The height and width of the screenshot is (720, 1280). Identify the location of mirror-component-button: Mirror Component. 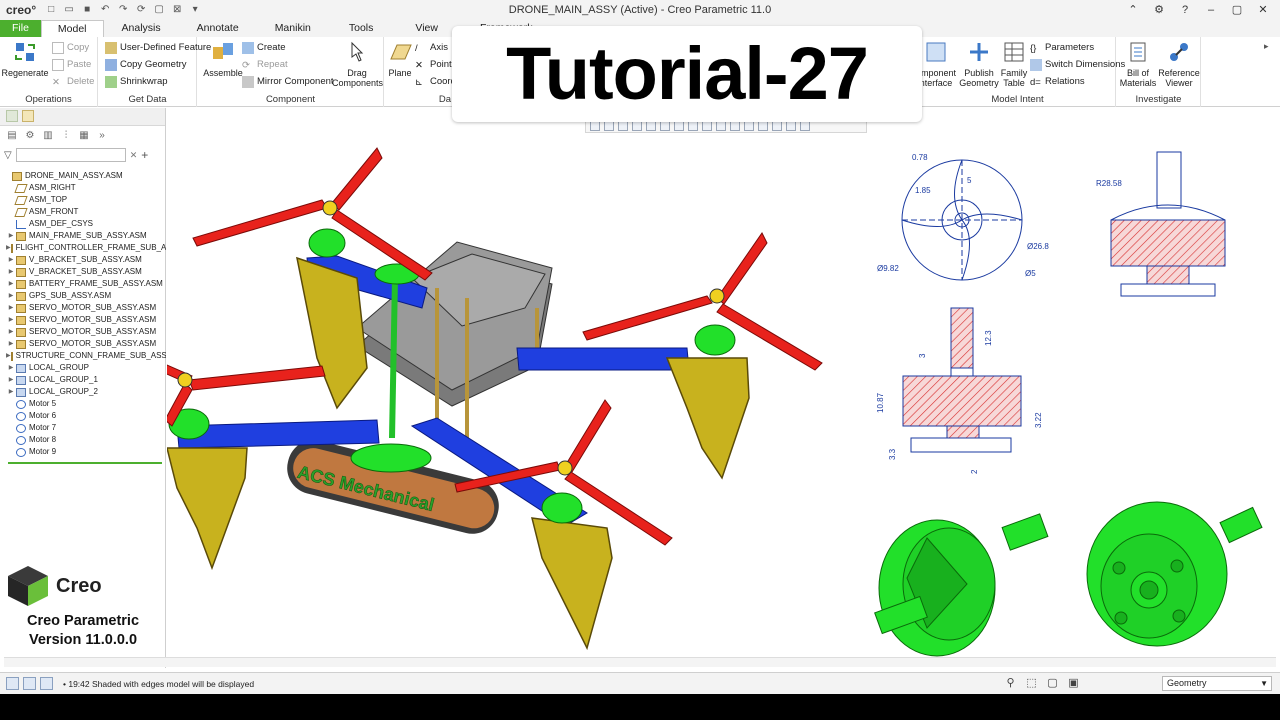
(288, 82).